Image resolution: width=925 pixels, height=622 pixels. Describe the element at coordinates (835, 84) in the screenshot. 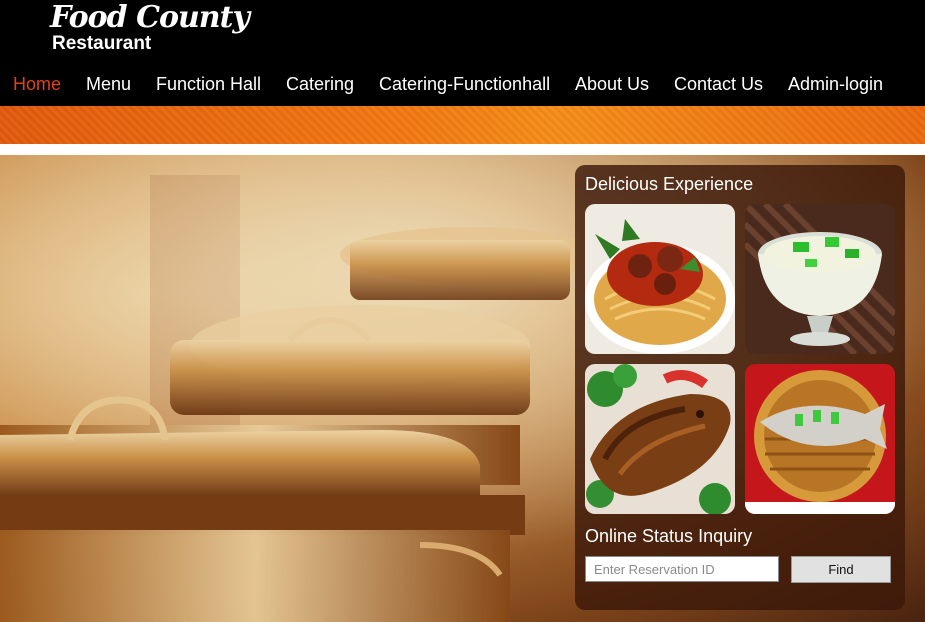

I see `nav-admin-login: Admin-login` at that location.